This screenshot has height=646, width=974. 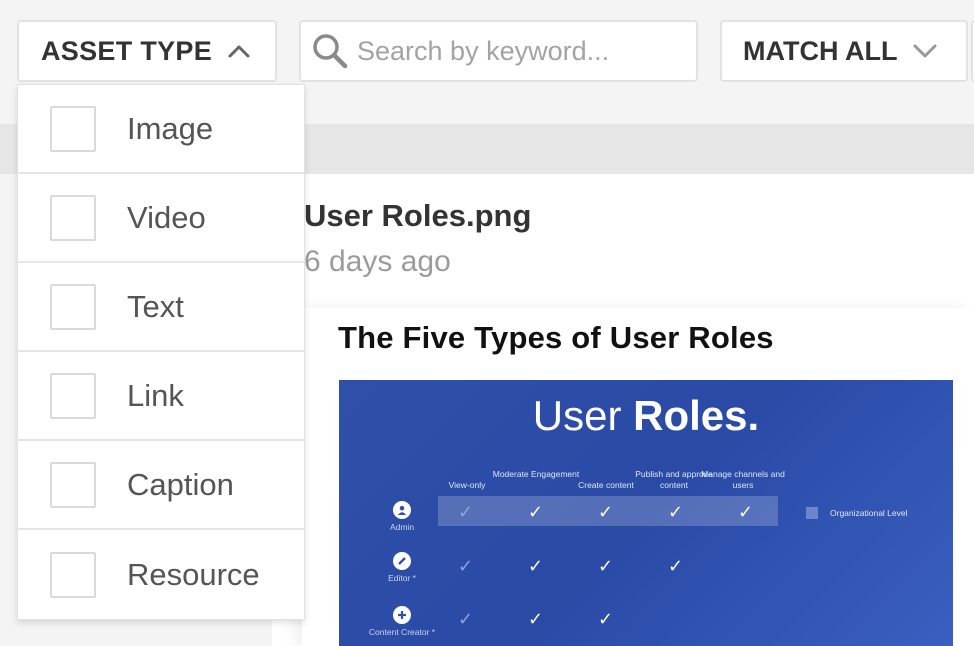 What do you see at coordinates (743, 479) in the screenshot?
I see `column-header: Manage channels and users` at bounding box center [743, 479].